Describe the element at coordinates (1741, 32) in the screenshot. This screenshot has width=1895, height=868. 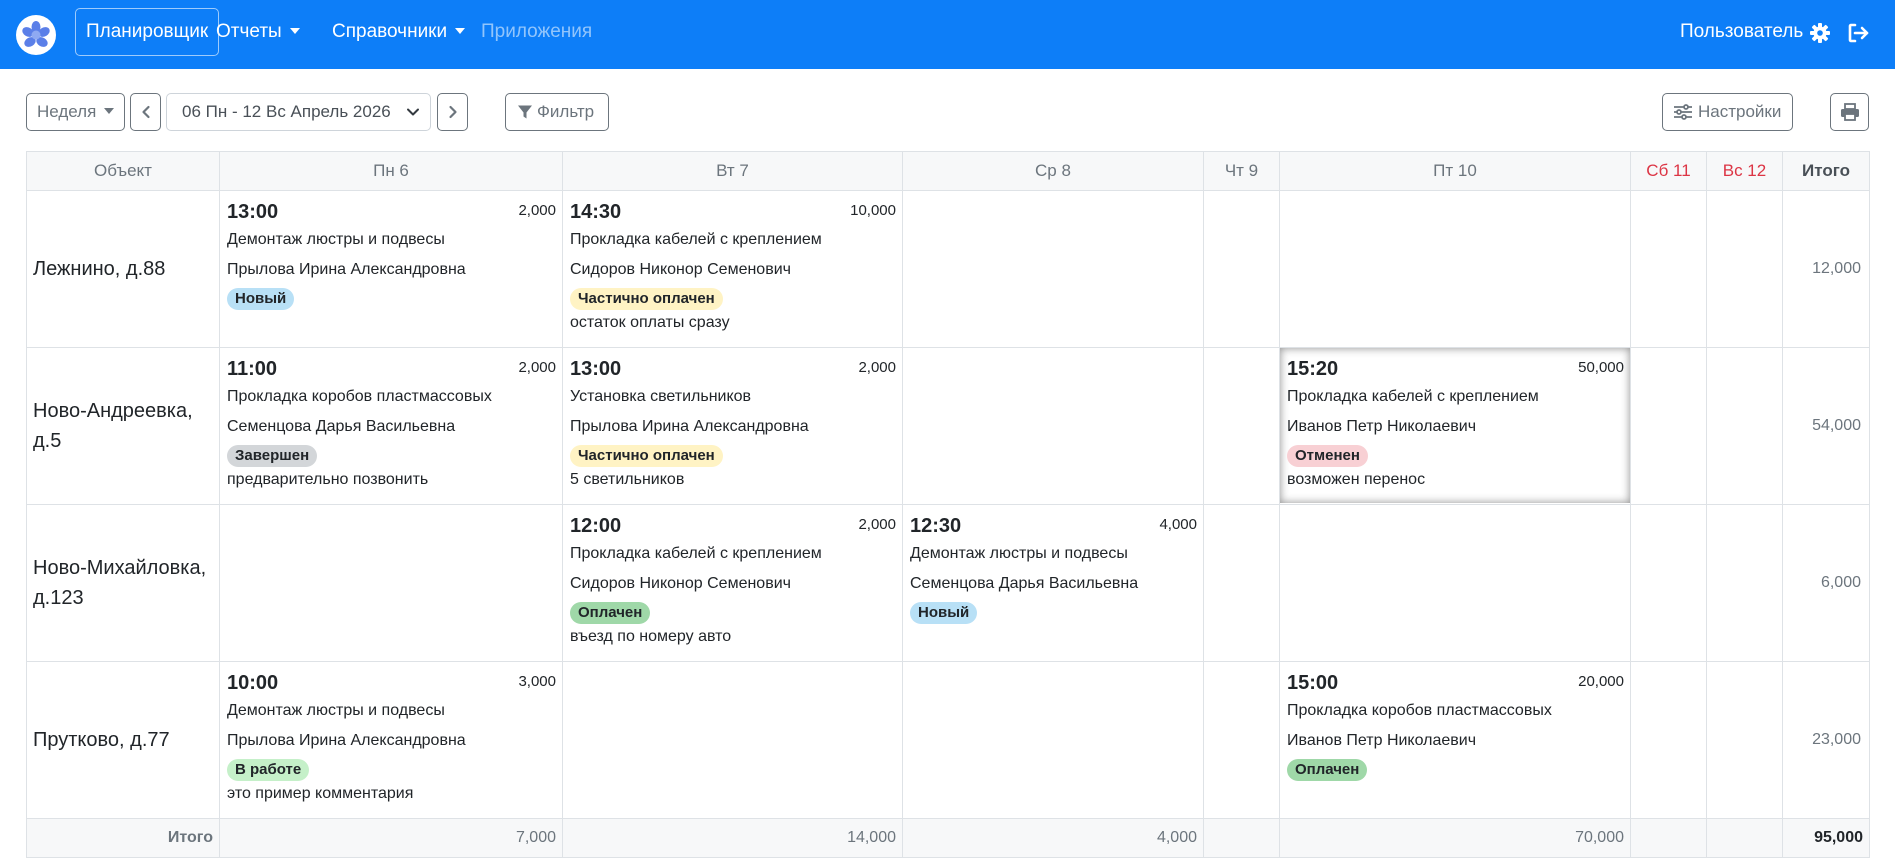
I see `nav-user: Пользователь` at that location.